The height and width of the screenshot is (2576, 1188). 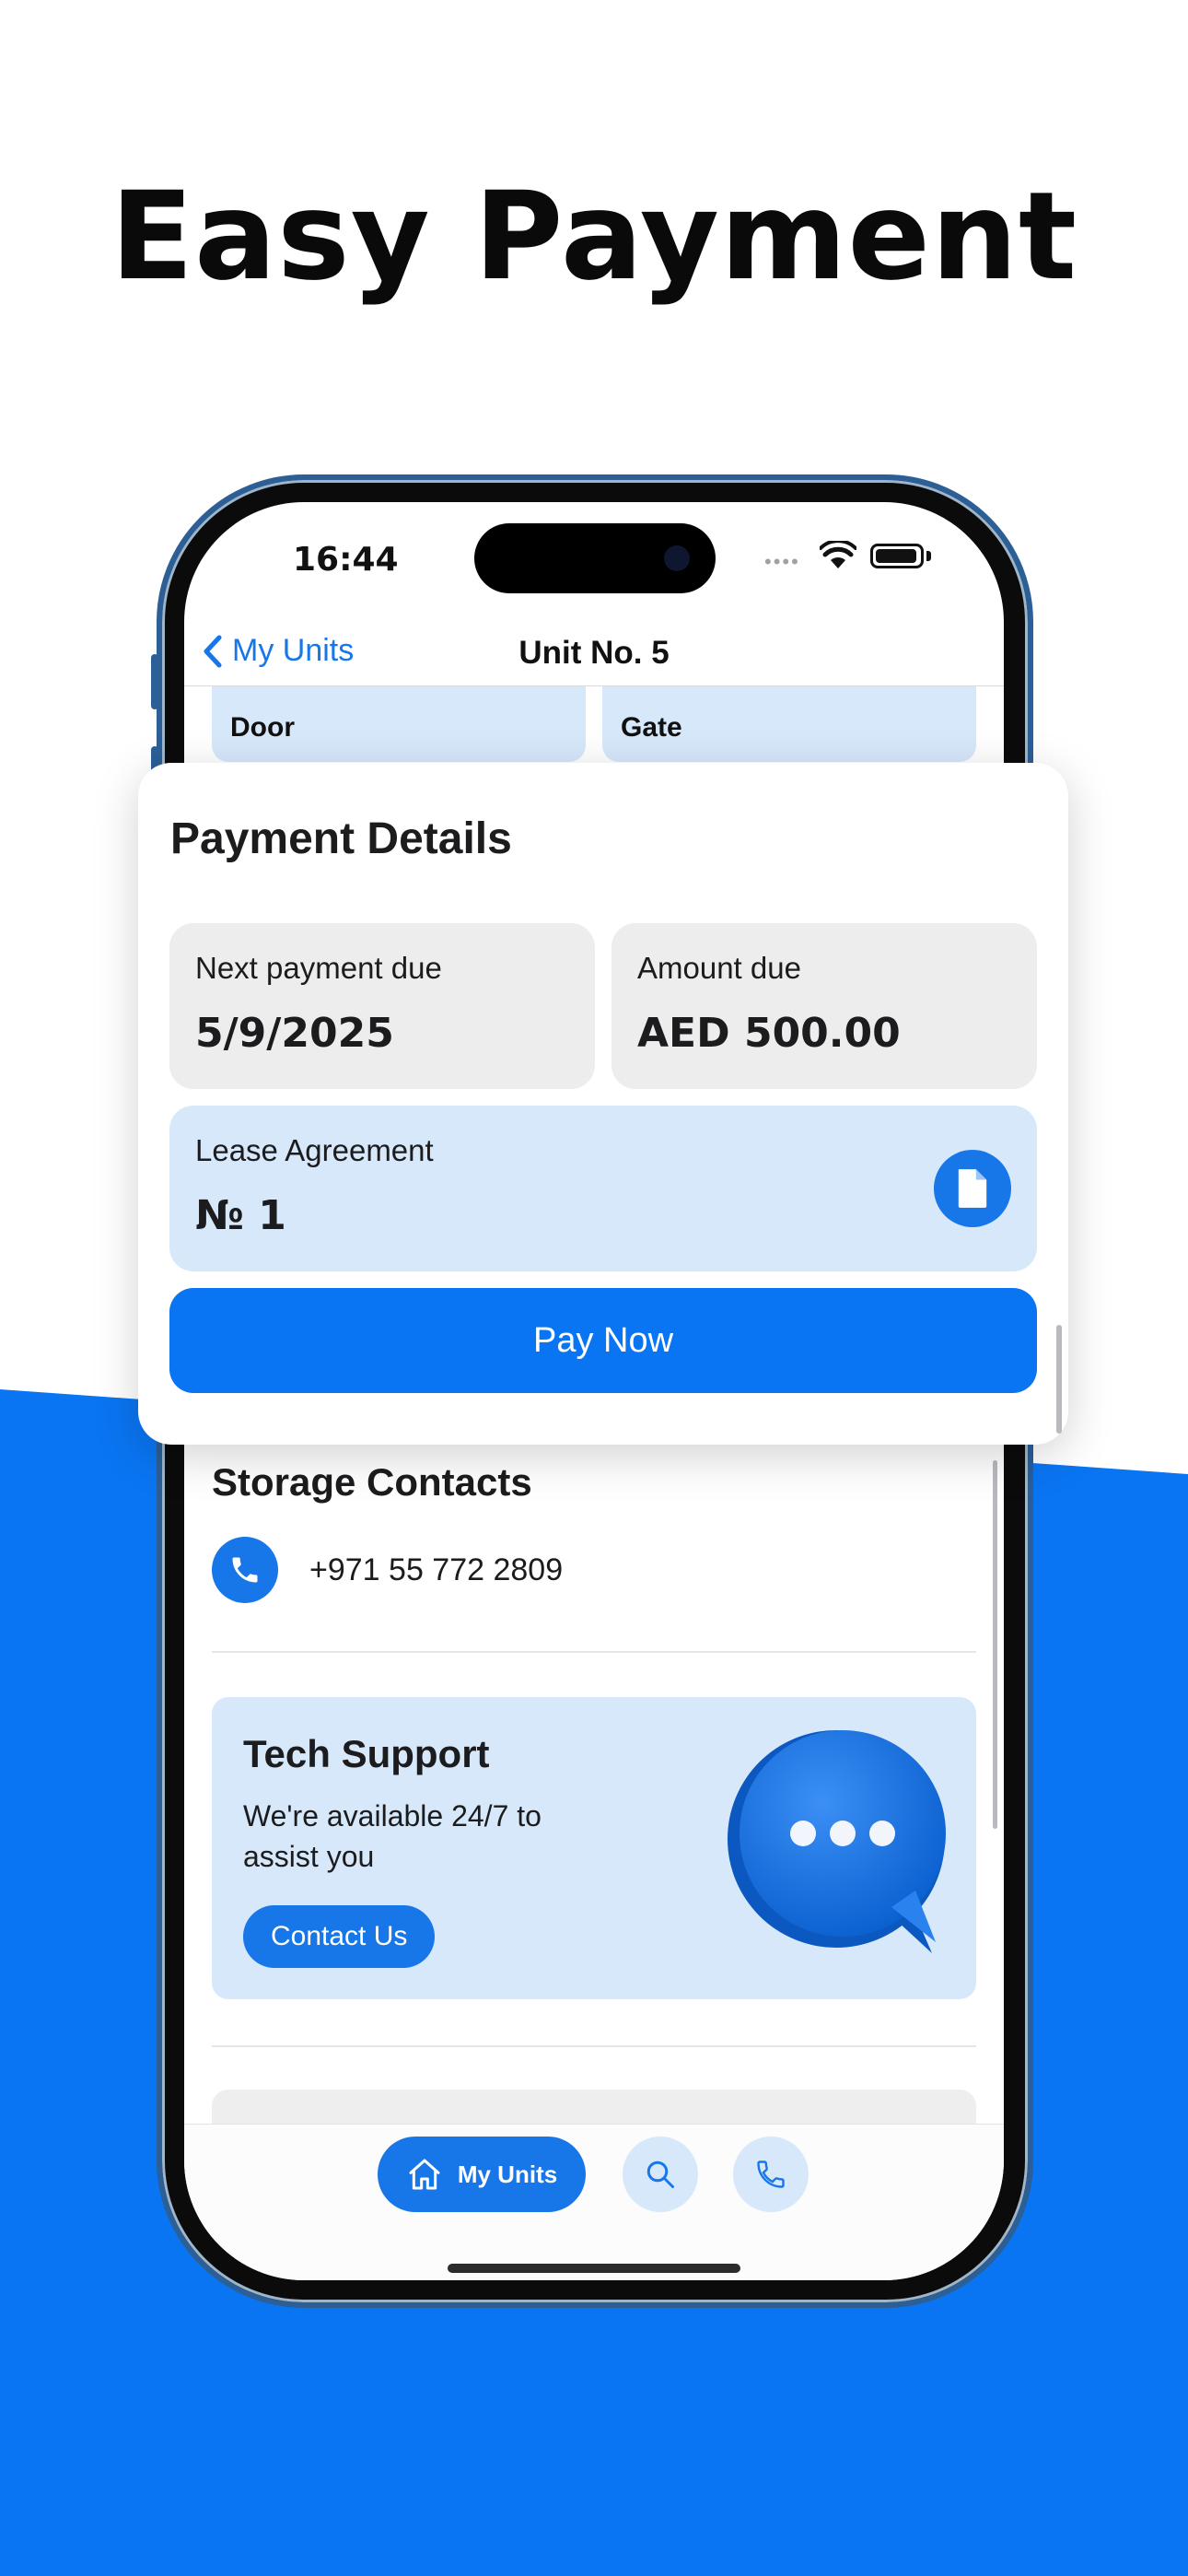 What do you see at coordinates (995, 1644) in the screenshot?
I see `scrollbar` at bounding box center [995, 1644].